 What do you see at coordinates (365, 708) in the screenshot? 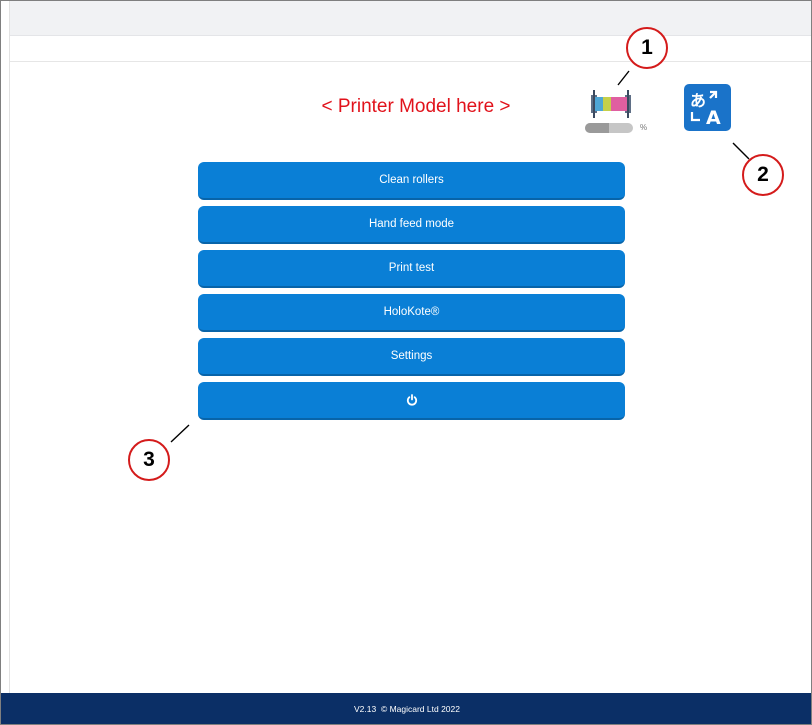
I see `version-label: V2.13` at bounding box center [365, 708].